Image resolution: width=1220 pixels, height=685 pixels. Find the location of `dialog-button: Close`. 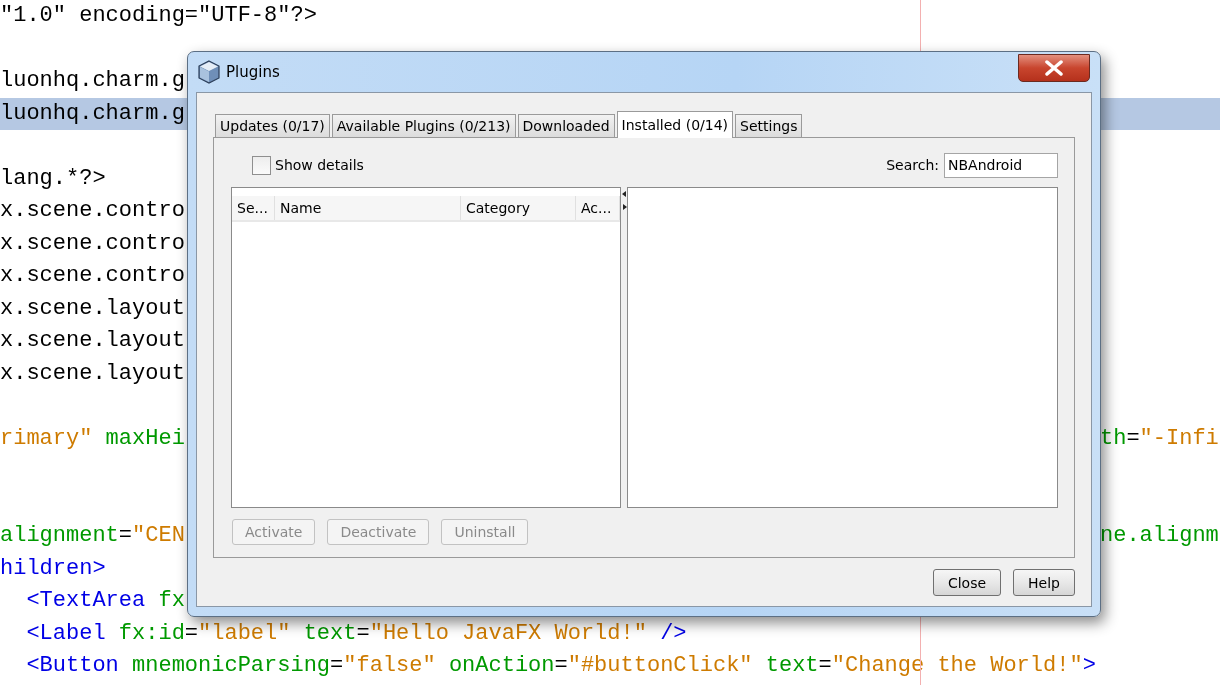

dialog-button: Close is located at coordinates (967, 582).